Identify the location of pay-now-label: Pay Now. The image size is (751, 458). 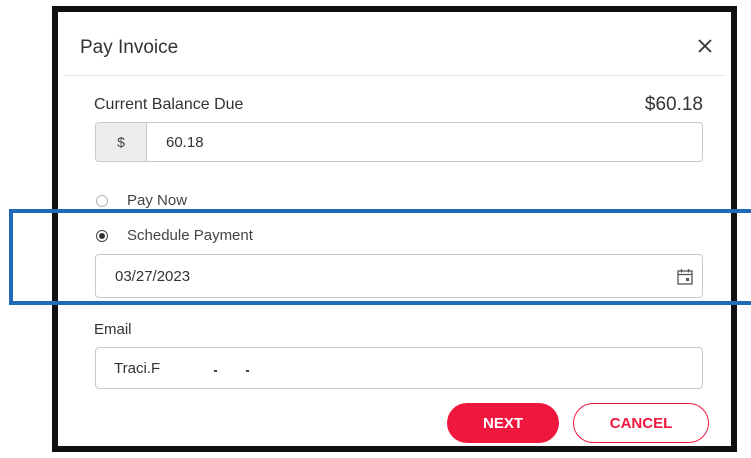
(157, 200).